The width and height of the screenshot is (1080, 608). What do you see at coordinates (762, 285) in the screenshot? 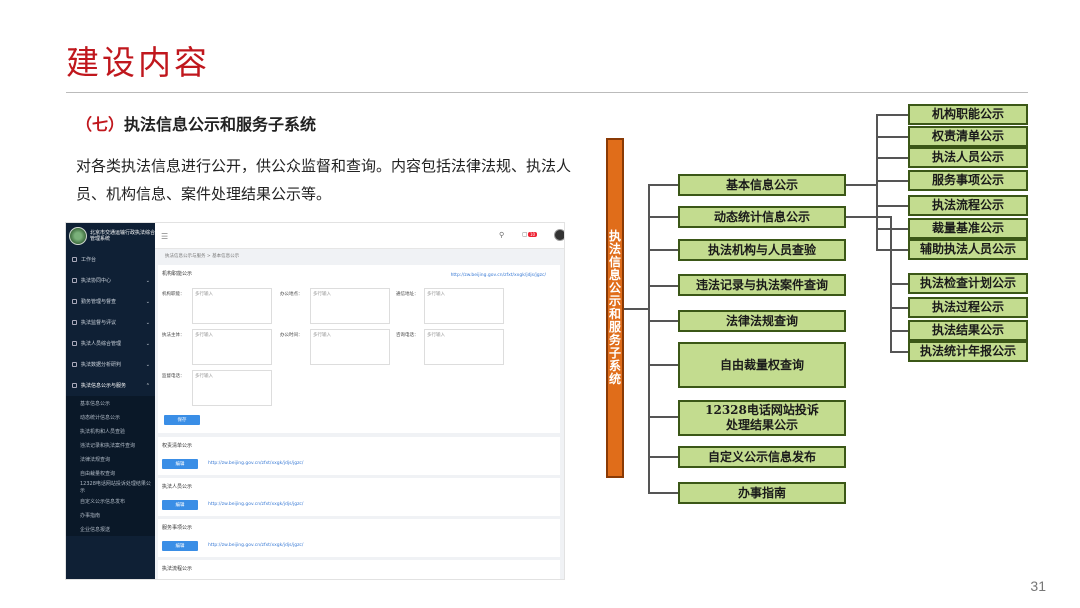
I see `node-left: 违法记录与执法案件查询` at bounding box center [762, 285].